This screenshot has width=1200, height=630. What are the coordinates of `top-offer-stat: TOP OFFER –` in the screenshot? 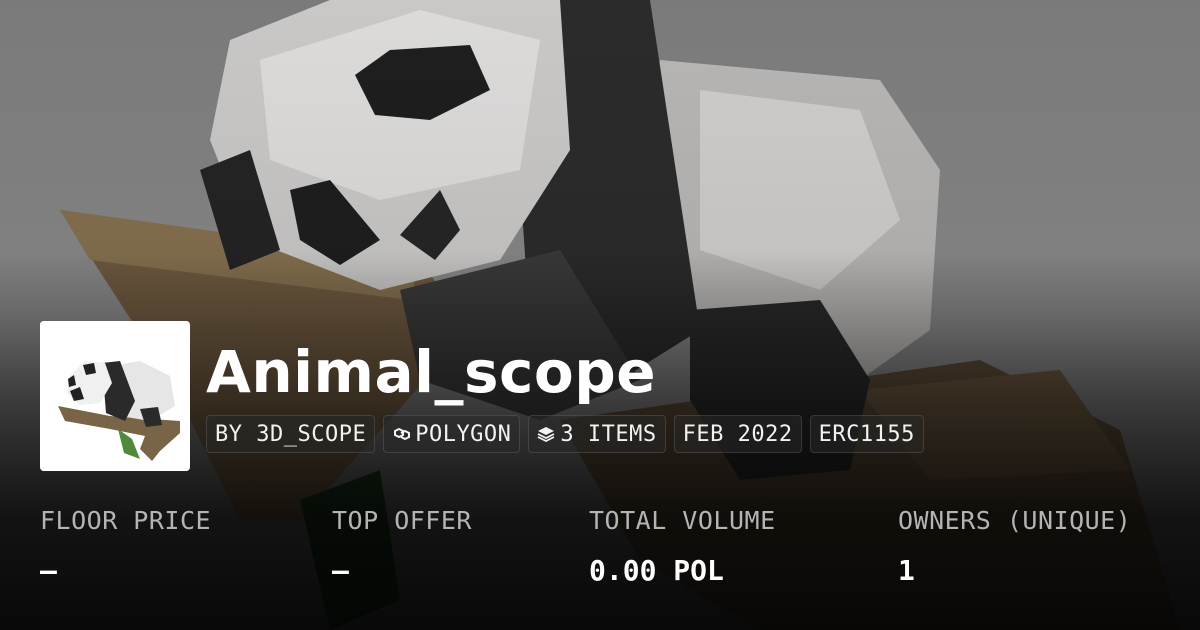 It's located at (402, 546).